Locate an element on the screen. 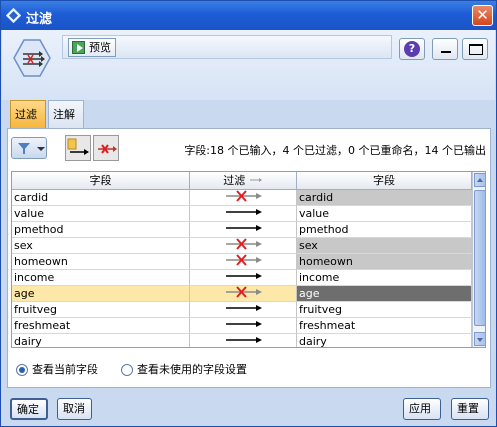  scroll-down-button is located at coordinates (479, 339).